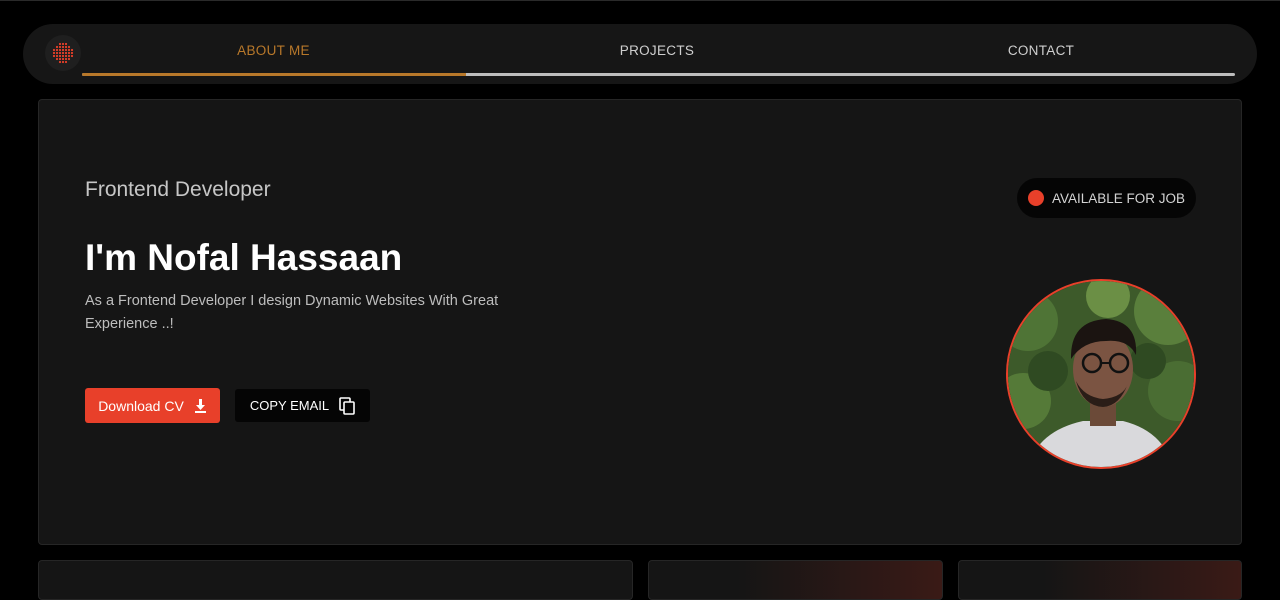  What do you see at coordinates (1036, 198) in the screenshot?
I see `status-indicator-dot` at bounding box center [1036, 198].